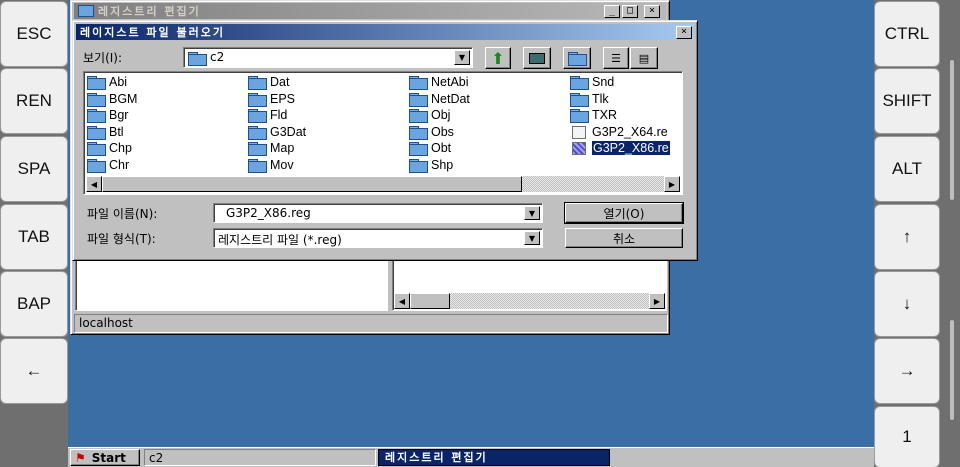  I want to click on details-view-icon: ▤, so click(644, 58).